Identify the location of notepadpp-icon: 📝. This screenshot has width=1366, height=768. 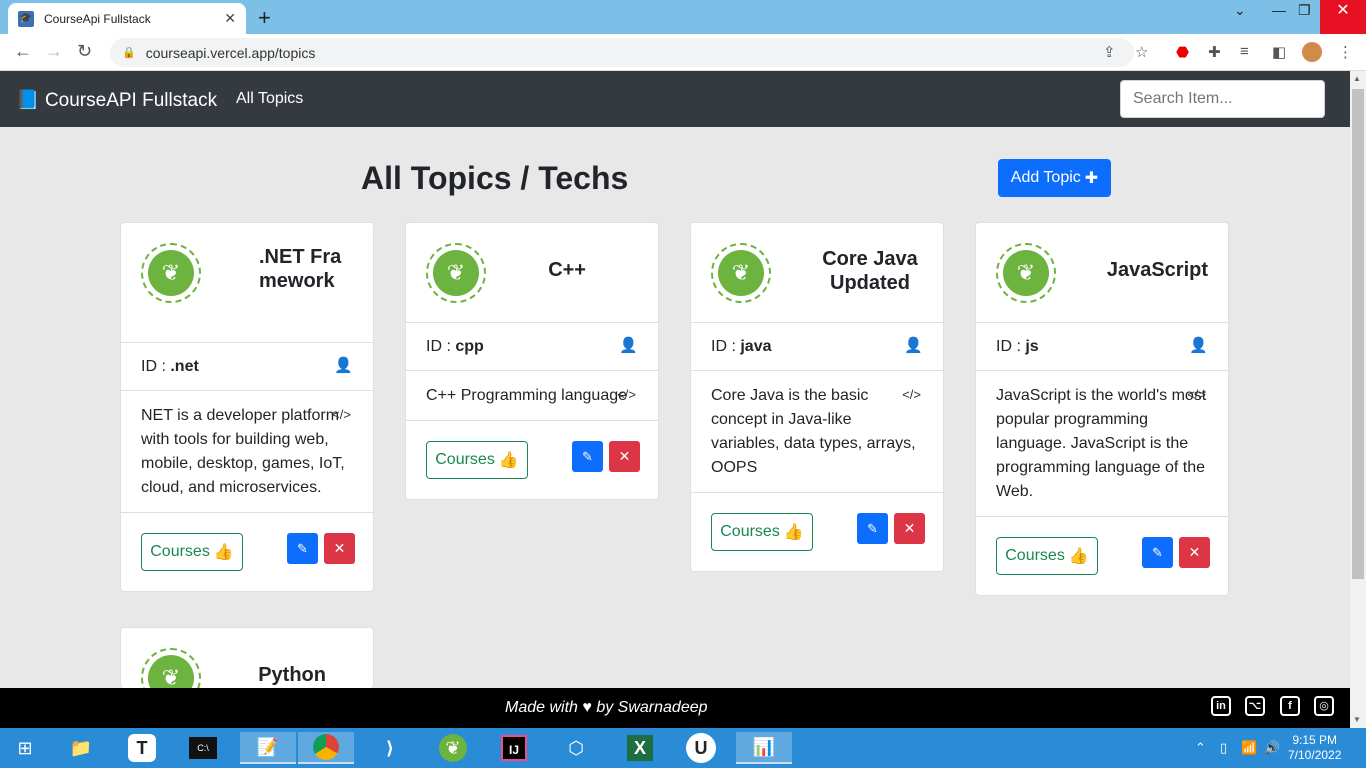
(268, 748).